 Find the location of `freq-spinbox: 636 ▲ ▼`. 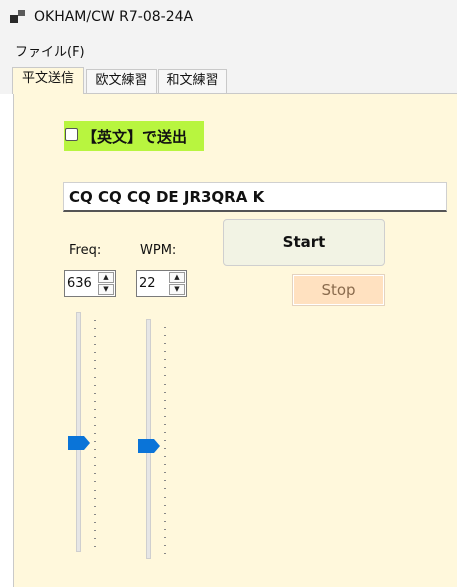

freq-spinbox: 636 ▲ ▼ is located at coordinates (90, 283).